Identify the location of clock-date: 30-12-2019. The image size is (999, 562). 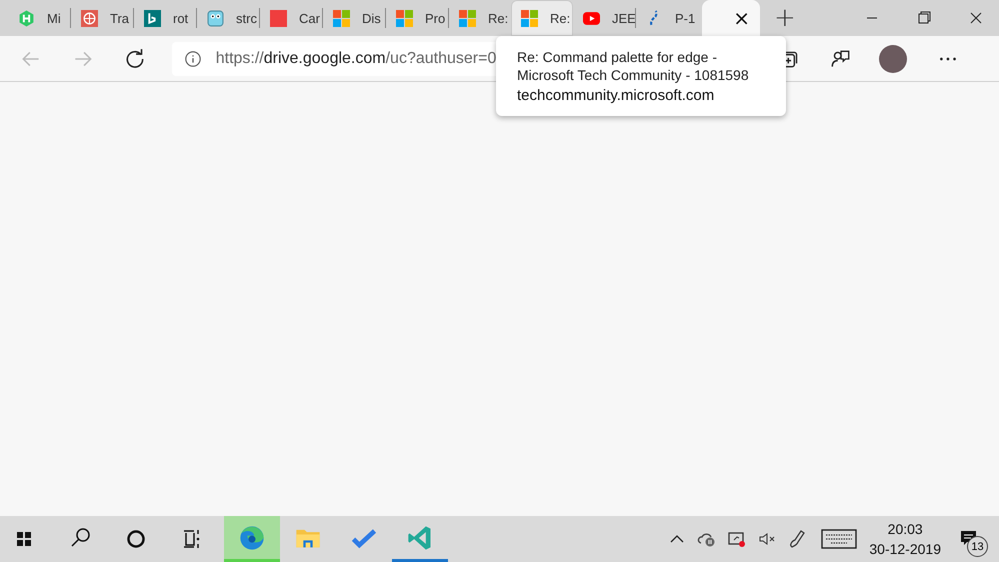
(905, 549).